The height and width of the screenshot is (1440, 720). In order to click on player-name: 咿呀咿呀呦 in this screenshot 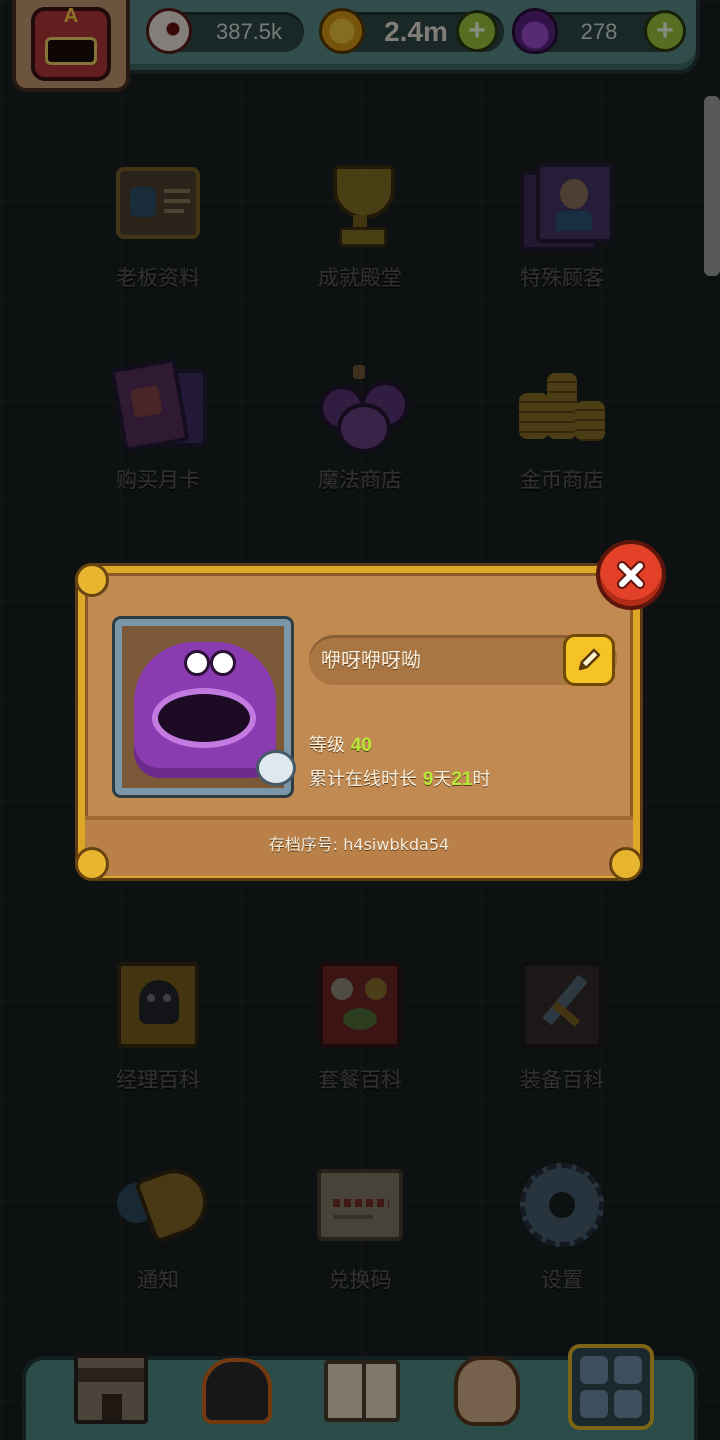, I will do `click(371, 660)`.